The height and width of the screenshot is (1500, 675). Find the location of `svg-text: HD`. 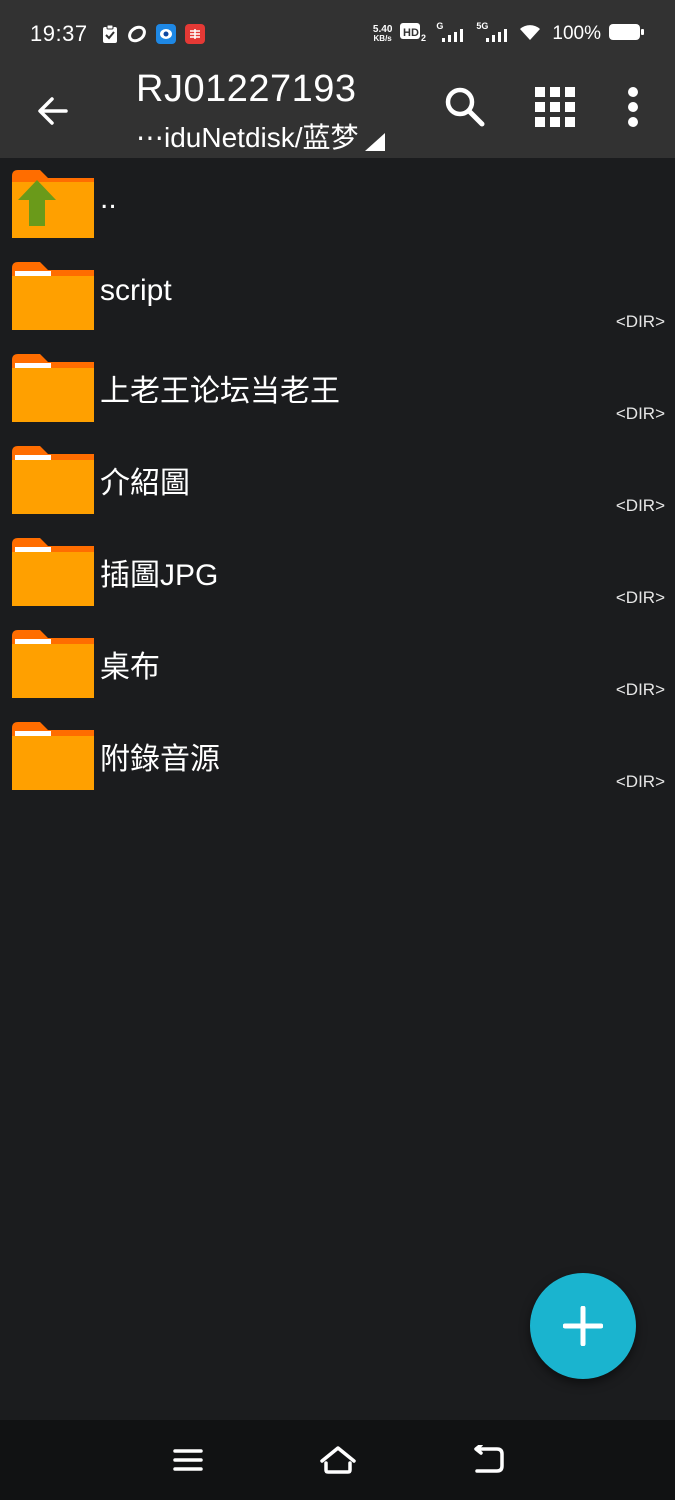

svg-text: HD is located at coordinates (411, 33).